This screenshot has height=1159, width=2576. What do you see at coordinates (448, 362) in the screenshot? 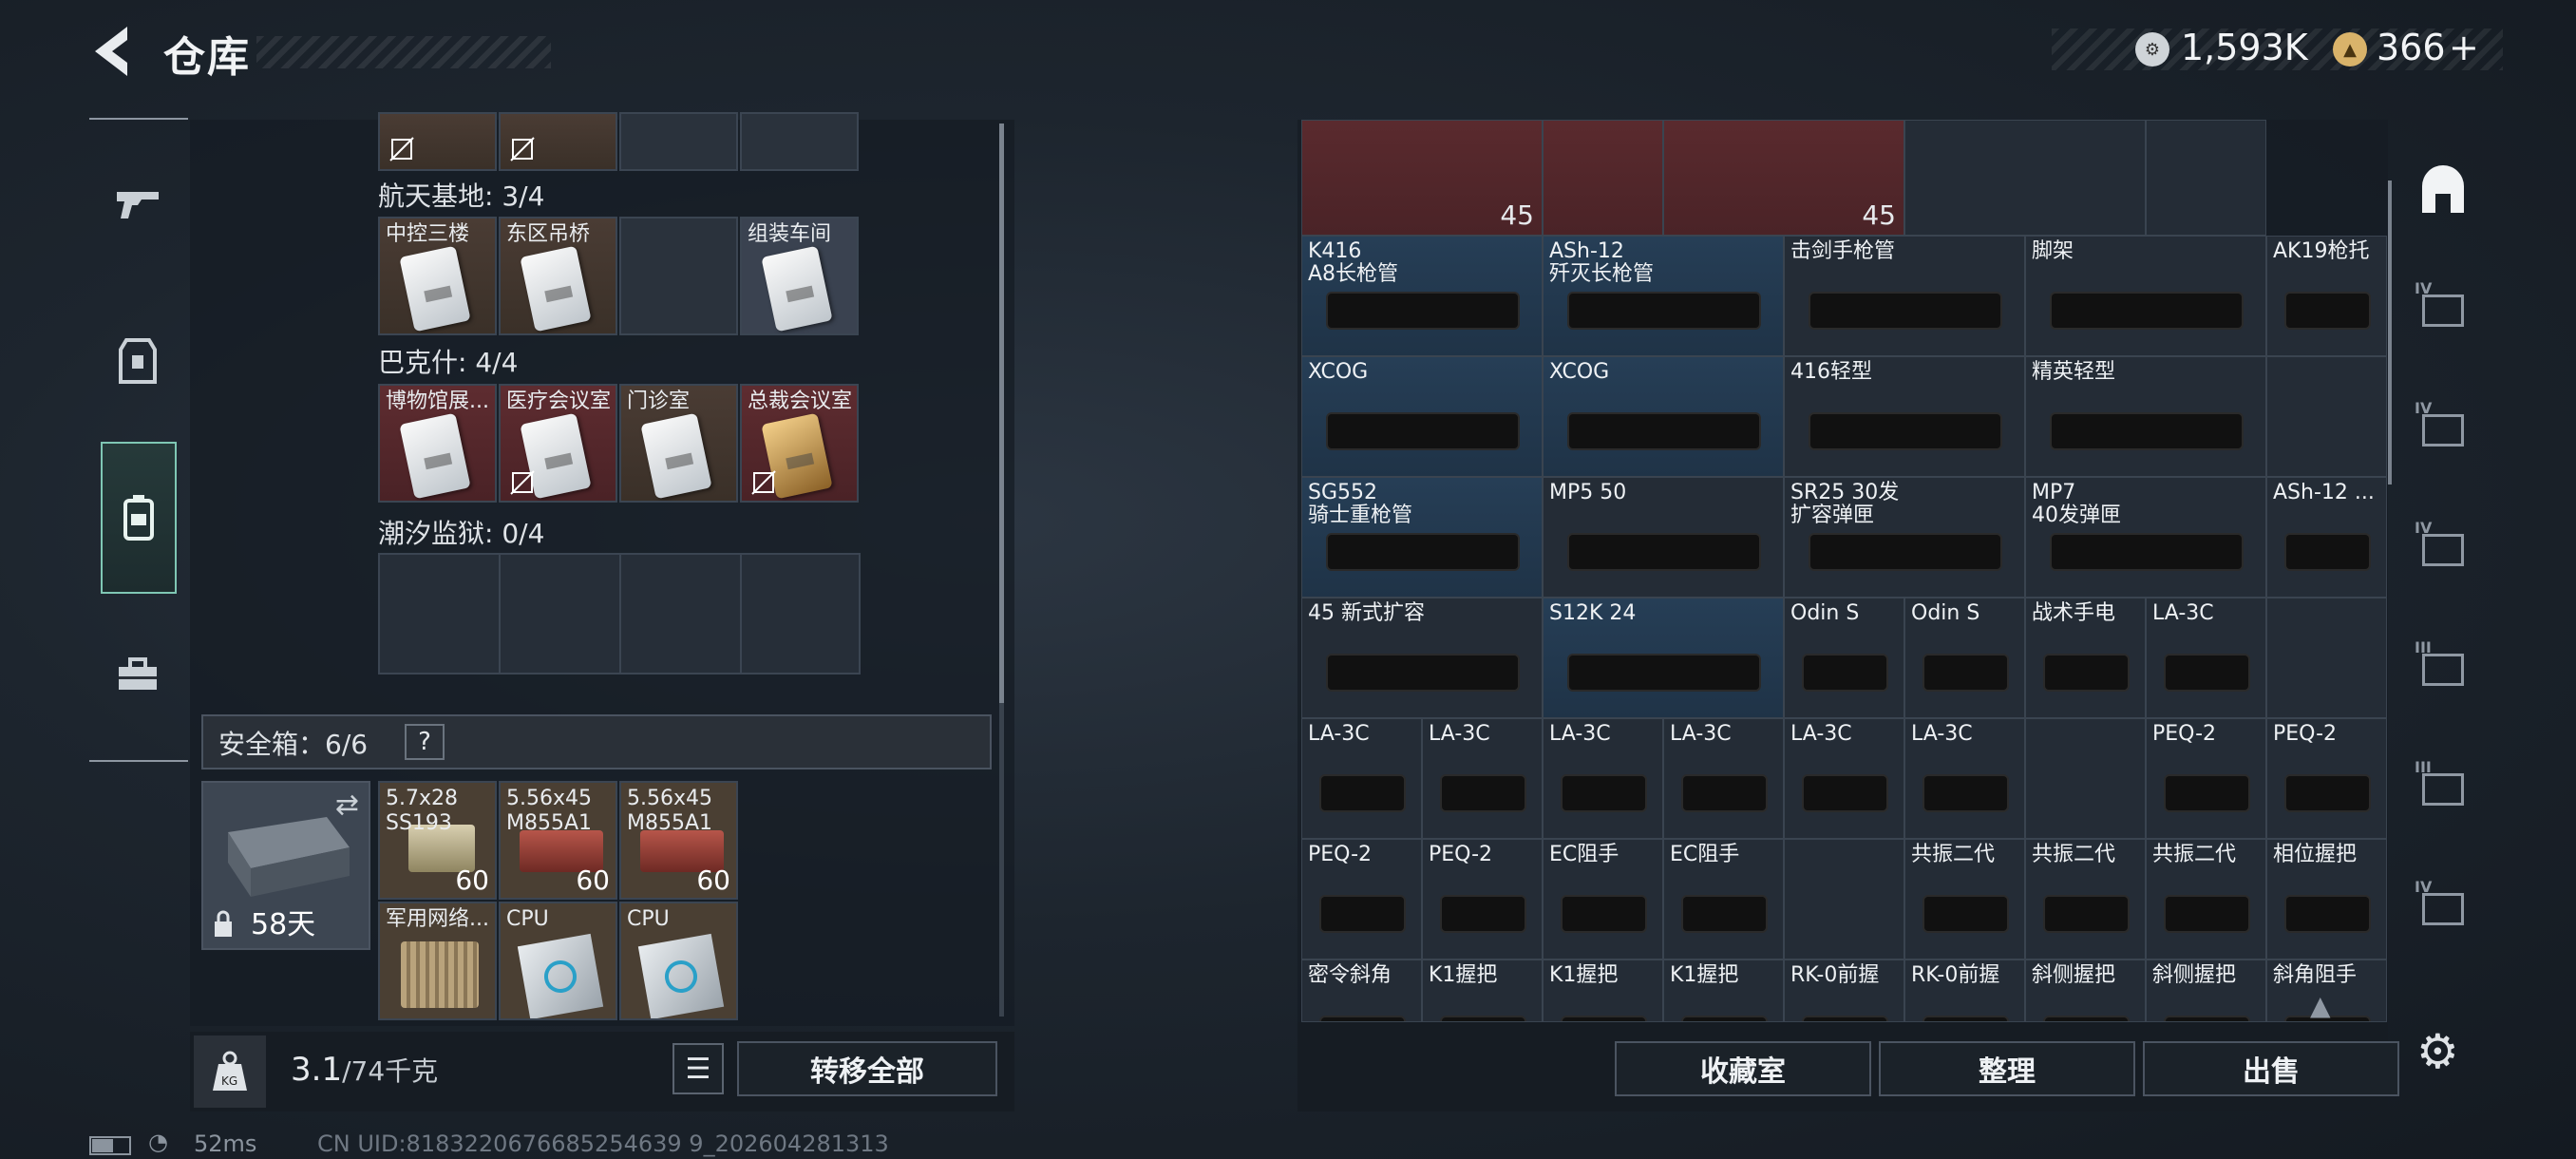
I see `map-section-title: 巴克什: 4/4` at bounding box center [448, 362].